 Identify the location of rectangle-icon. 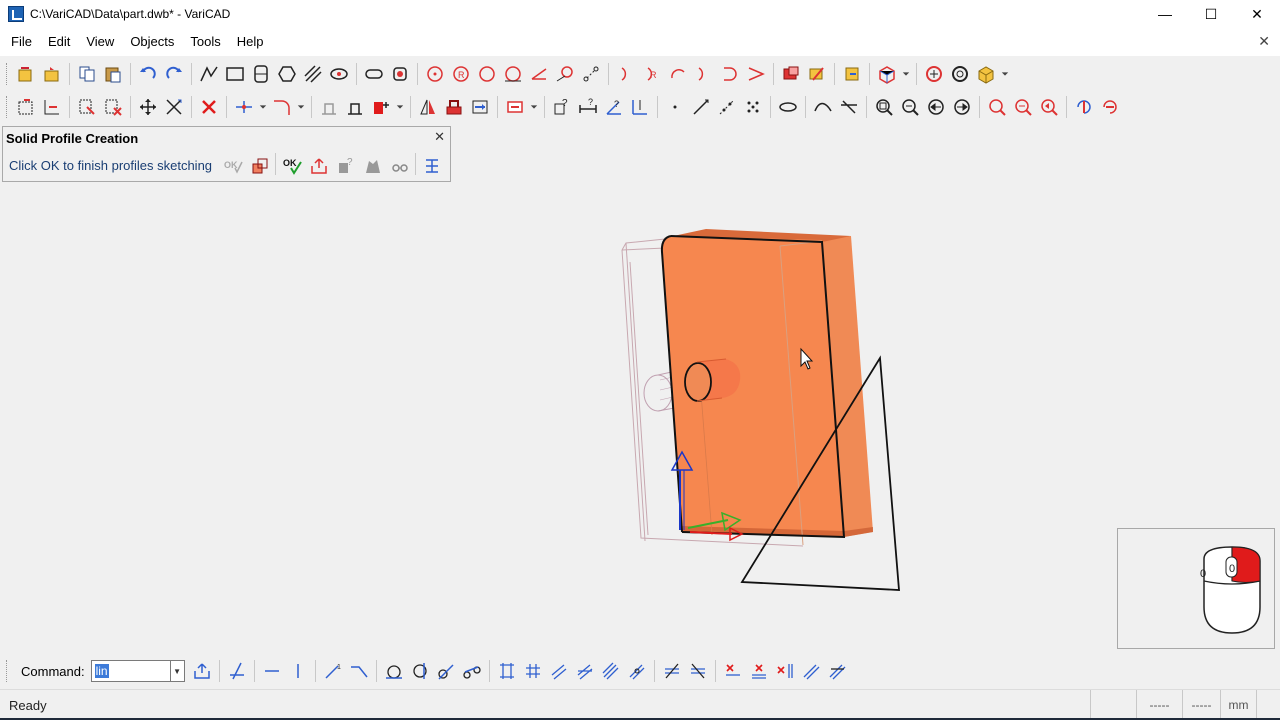
(235, 74).